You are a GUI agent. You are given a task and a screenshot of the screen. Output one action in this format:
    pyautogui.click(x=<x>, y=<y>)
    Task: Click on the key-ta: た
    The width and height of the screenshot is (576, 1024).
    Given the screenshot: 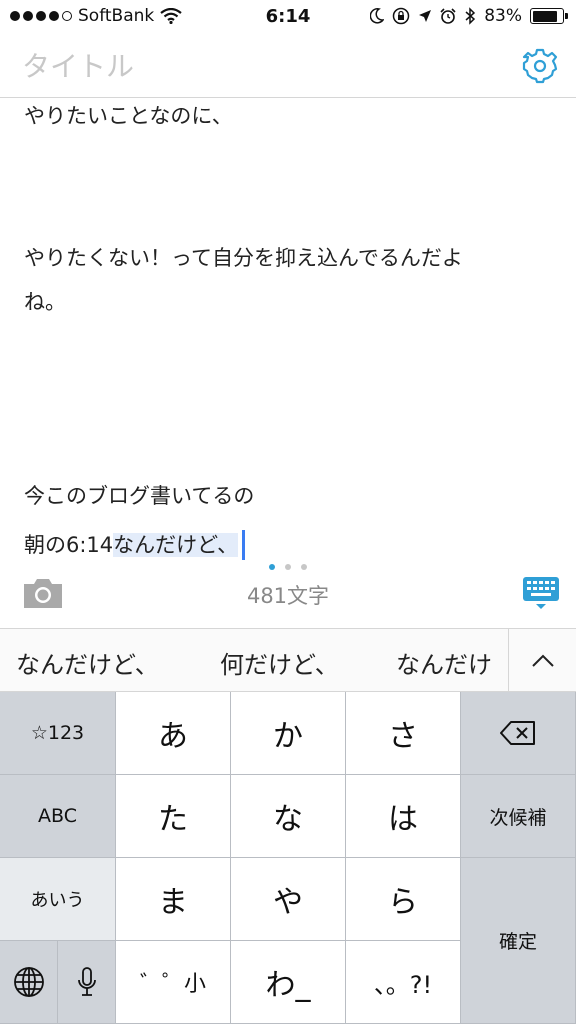 What is the action you would take?
    pyautogui.click(x=173, y=816)
    